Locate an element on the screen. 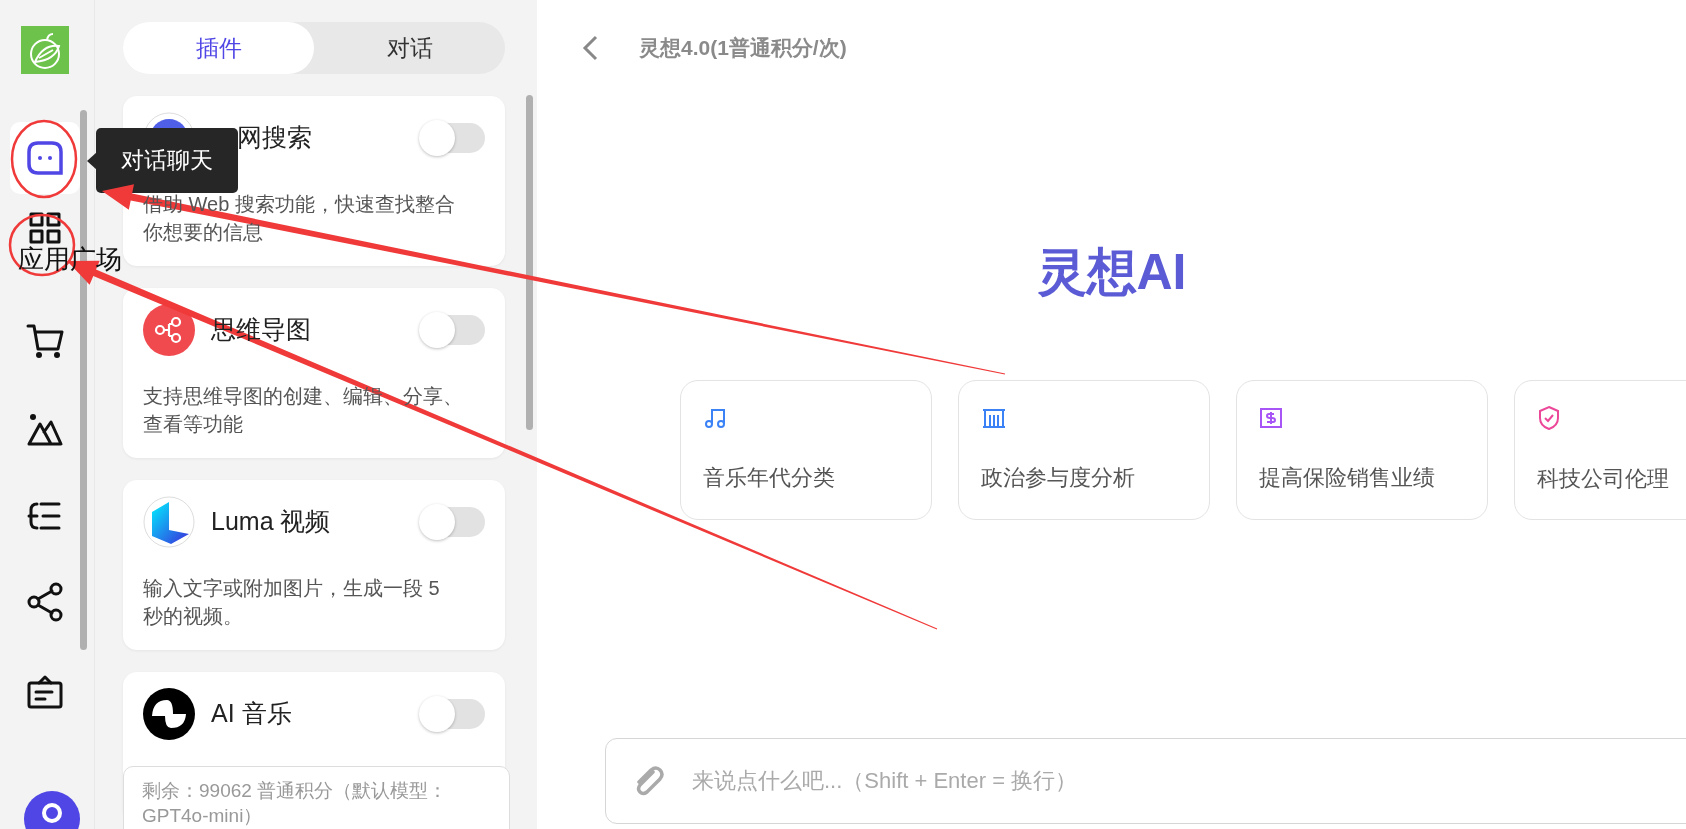 This screenshot has width=1686, height=829. brand-title: 灵想AI is located at coordinates (1111, 272).